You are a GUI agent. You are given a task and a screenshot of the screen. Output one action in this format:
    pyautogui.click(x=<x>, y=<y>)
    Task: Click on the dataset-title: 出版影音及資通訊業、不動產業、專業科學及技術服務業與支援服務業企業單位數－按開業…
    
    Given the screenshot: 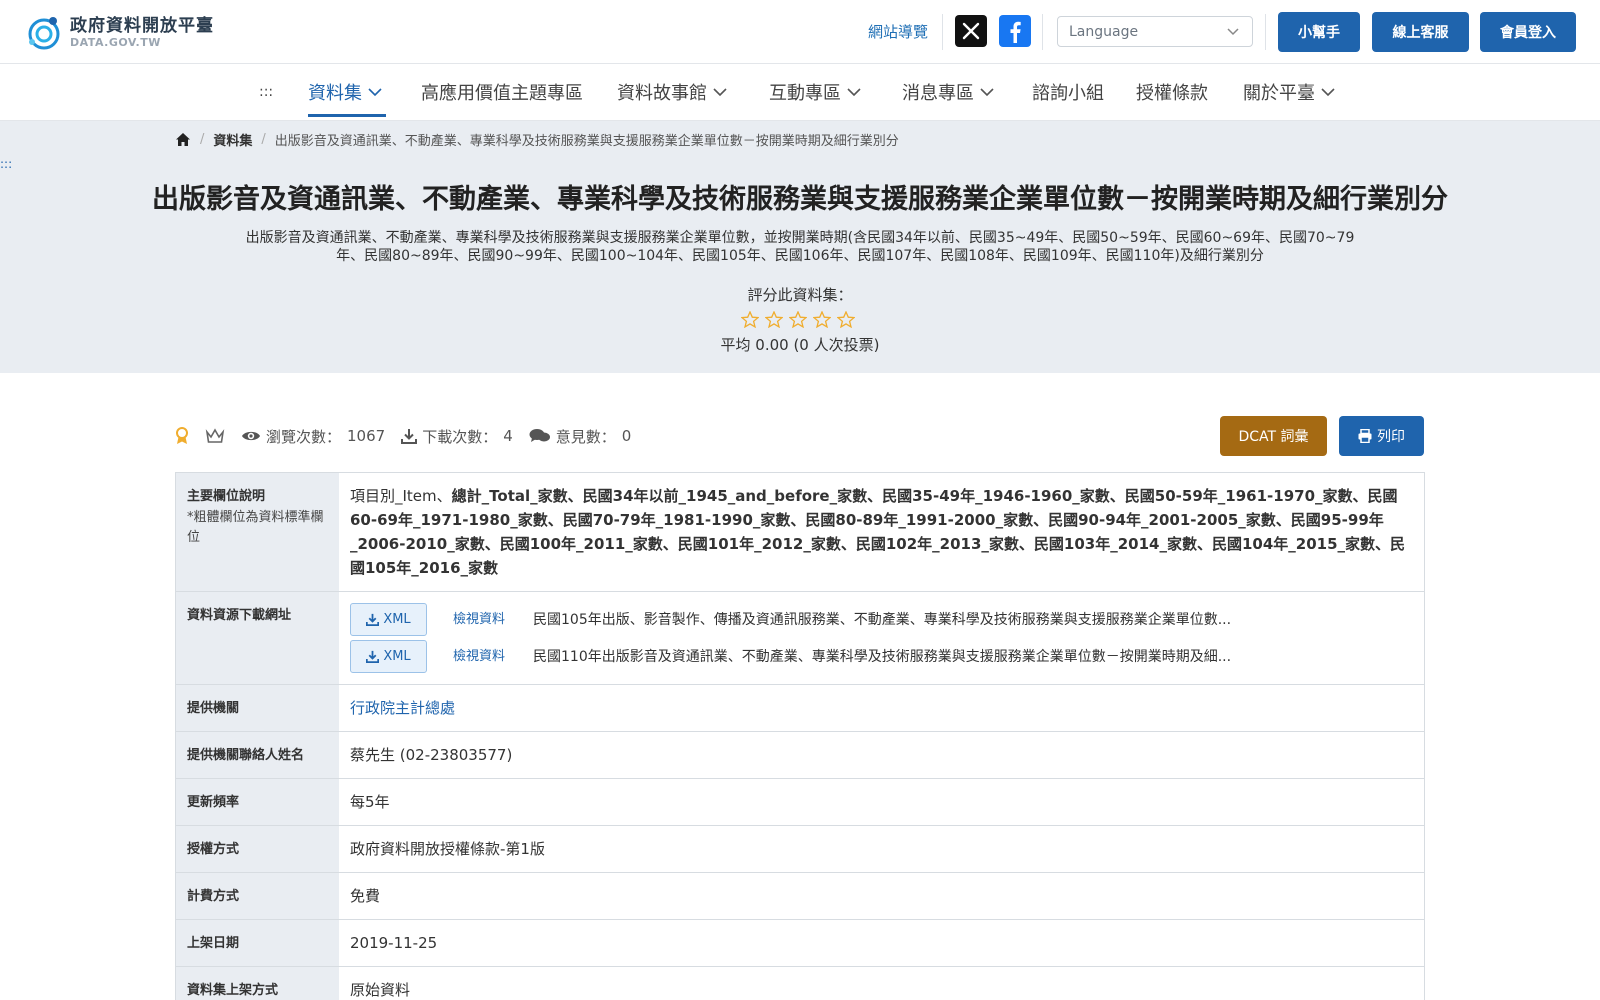 What is the action you would take?
    pyautogui.click(x=800, y=199)
    